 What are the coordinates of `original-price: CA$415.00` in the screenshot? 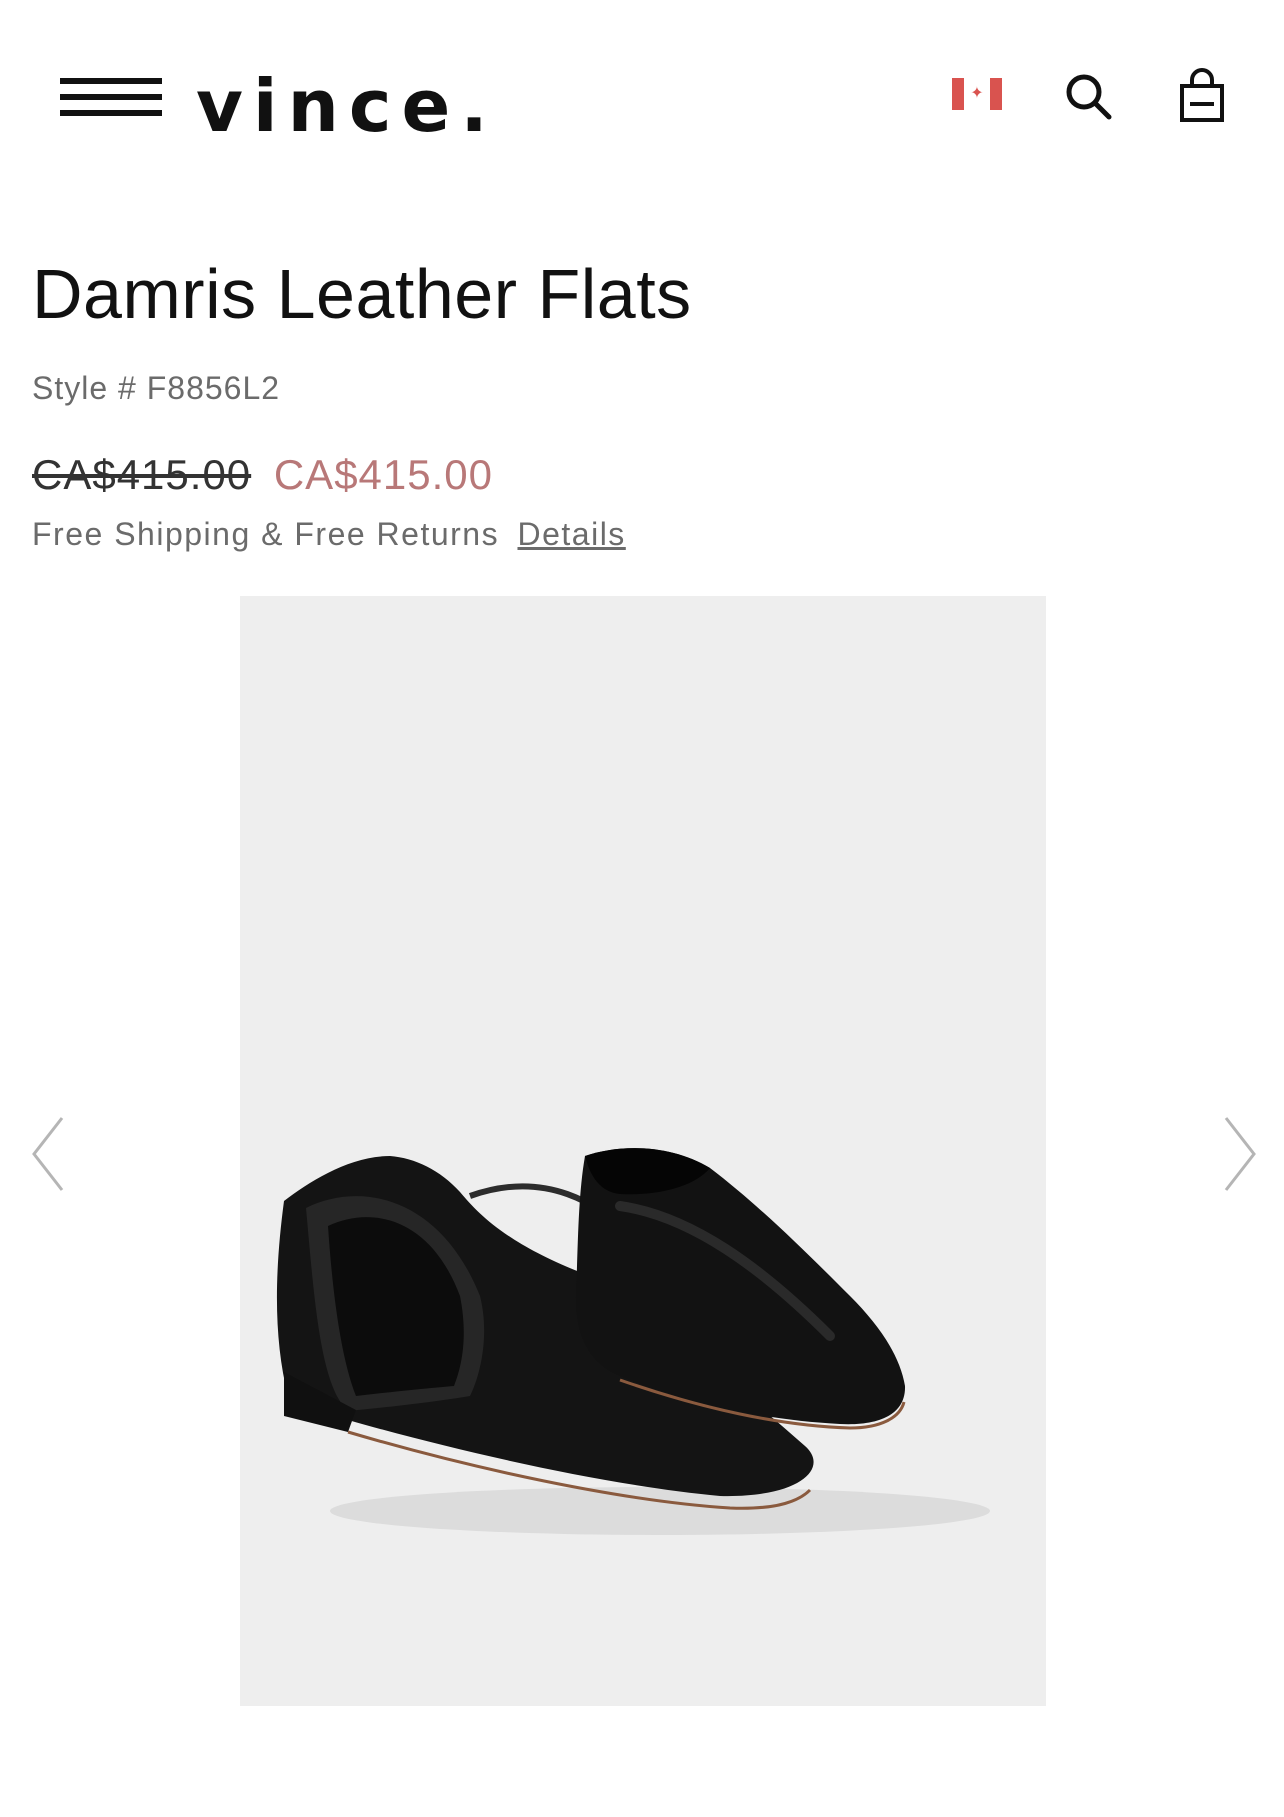 It's located at (142, 474).